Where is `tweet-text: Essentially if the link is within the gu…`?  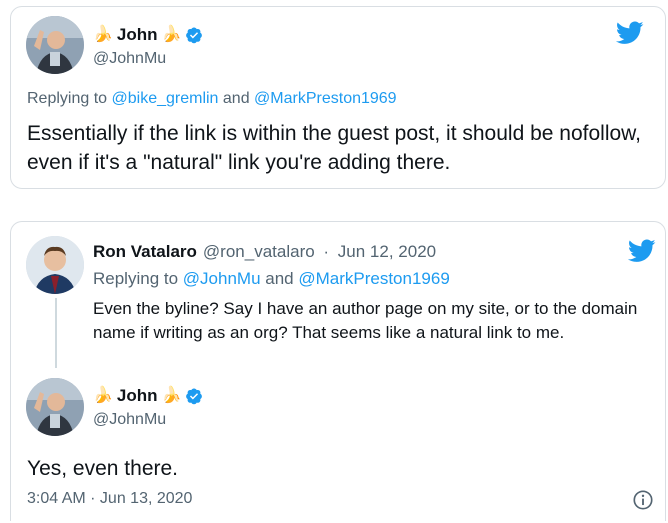 tweet-text: Essentially if the link is within the gu… is located at coordinates (334, 148).